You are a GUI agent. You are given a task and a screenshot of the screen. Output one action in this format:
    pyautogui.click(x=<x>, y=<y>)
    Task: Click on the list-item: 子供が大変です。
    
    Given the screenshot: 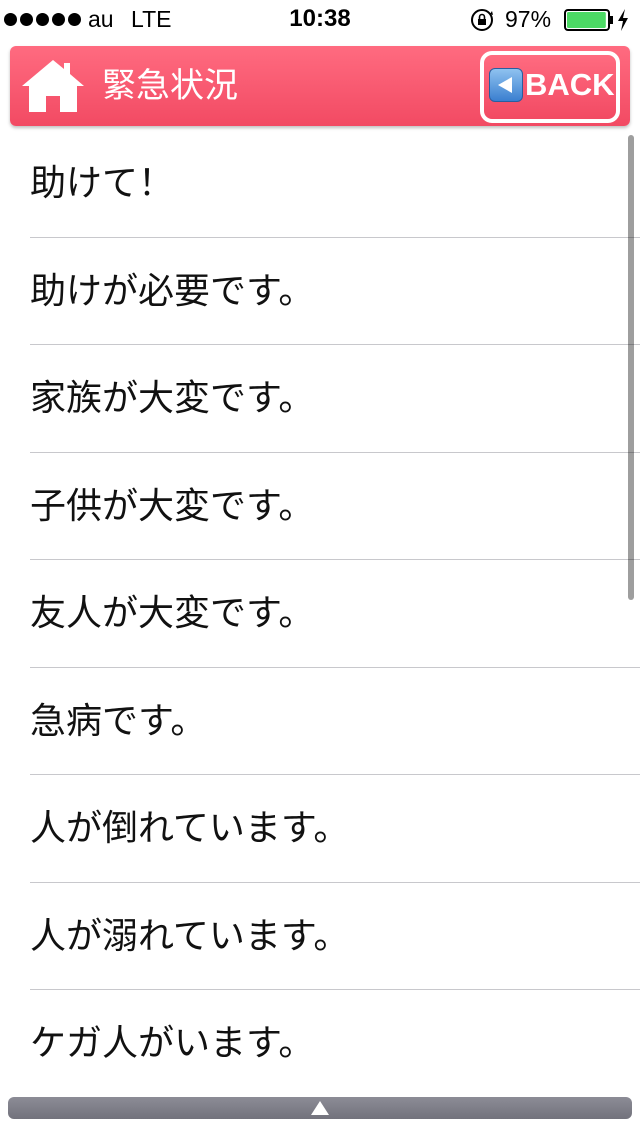 What is the action you would take?
    pyautogui.click(x=335, y=506)
    